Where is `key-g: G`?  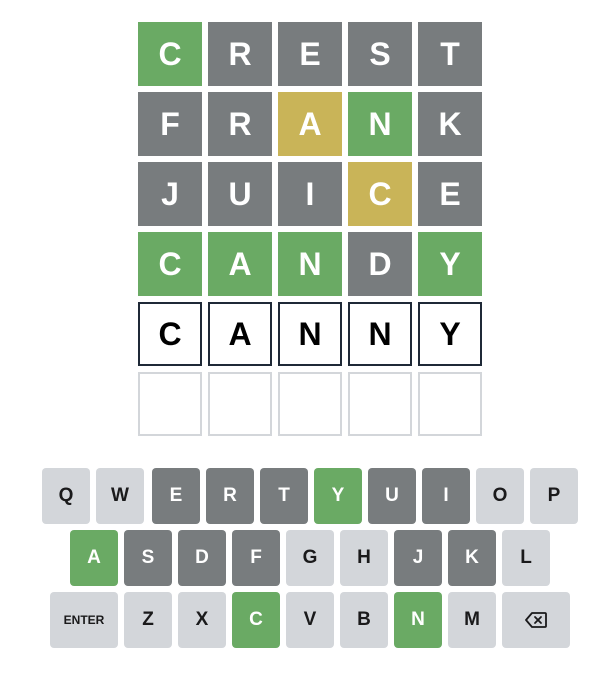 key-g: G is located at coordinates (310, 558).